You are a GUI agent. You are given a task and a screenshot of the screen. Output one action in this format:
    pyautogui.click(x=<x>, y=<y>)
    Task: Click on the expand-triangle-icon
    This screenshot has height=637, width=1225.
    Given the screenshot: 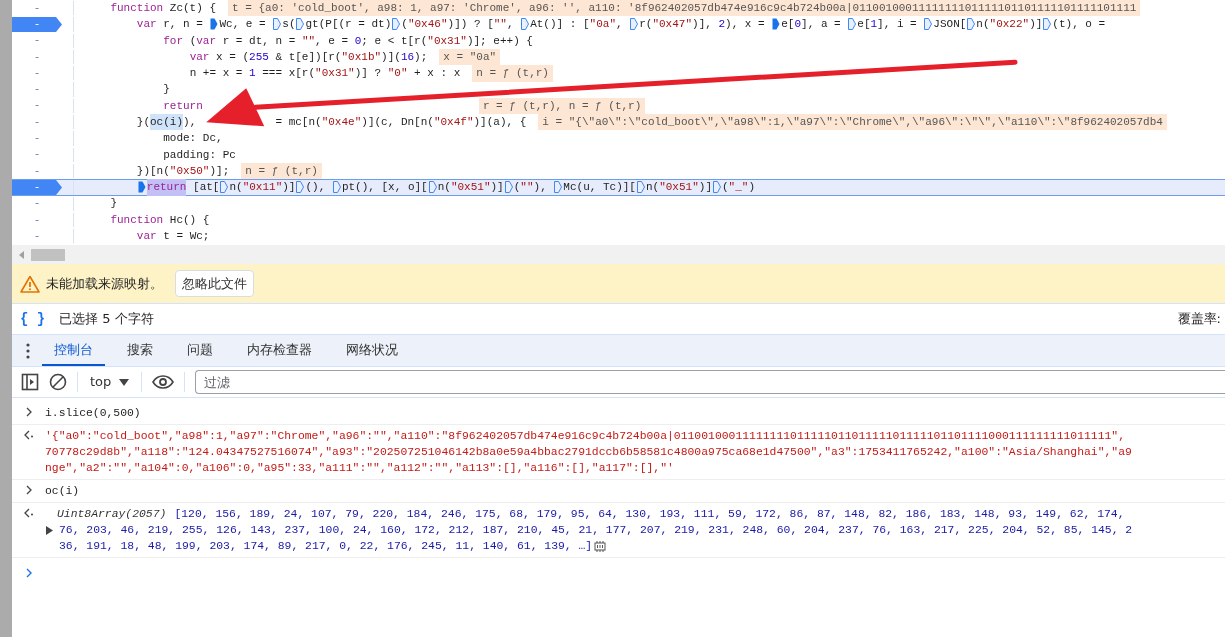 What is the action you would take?
    pyautogui.click(x=49, y=530)
    